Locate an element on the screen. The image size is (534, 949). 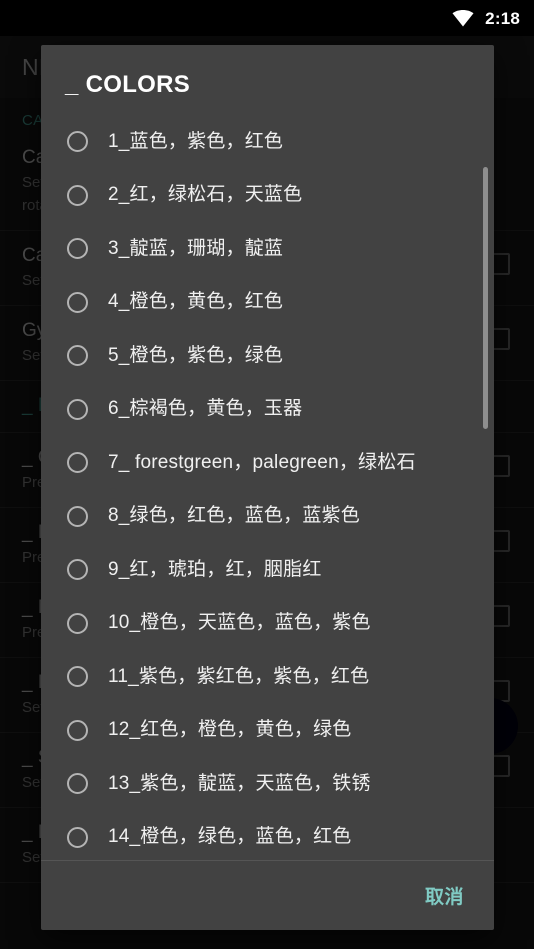
dialog-option-row: 6_棕褐色，黄色，玉器 is located at coordinates (267, 410).